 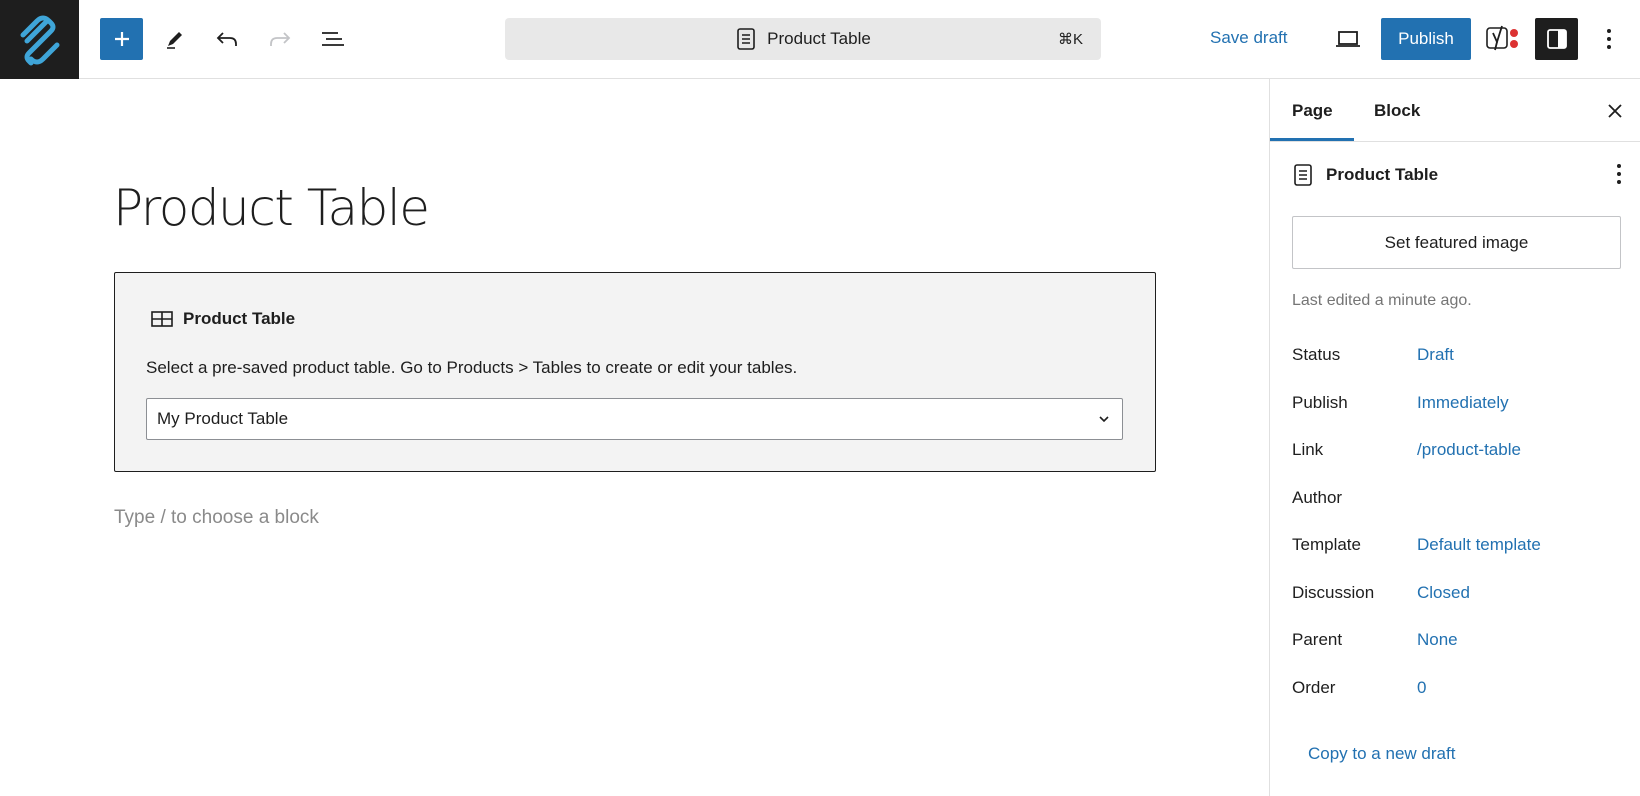 What do you see at coordinates (1070, 39) in the screenshot?
I see `command-shortcut: ⌘K` at bounding box center [1070, 39].